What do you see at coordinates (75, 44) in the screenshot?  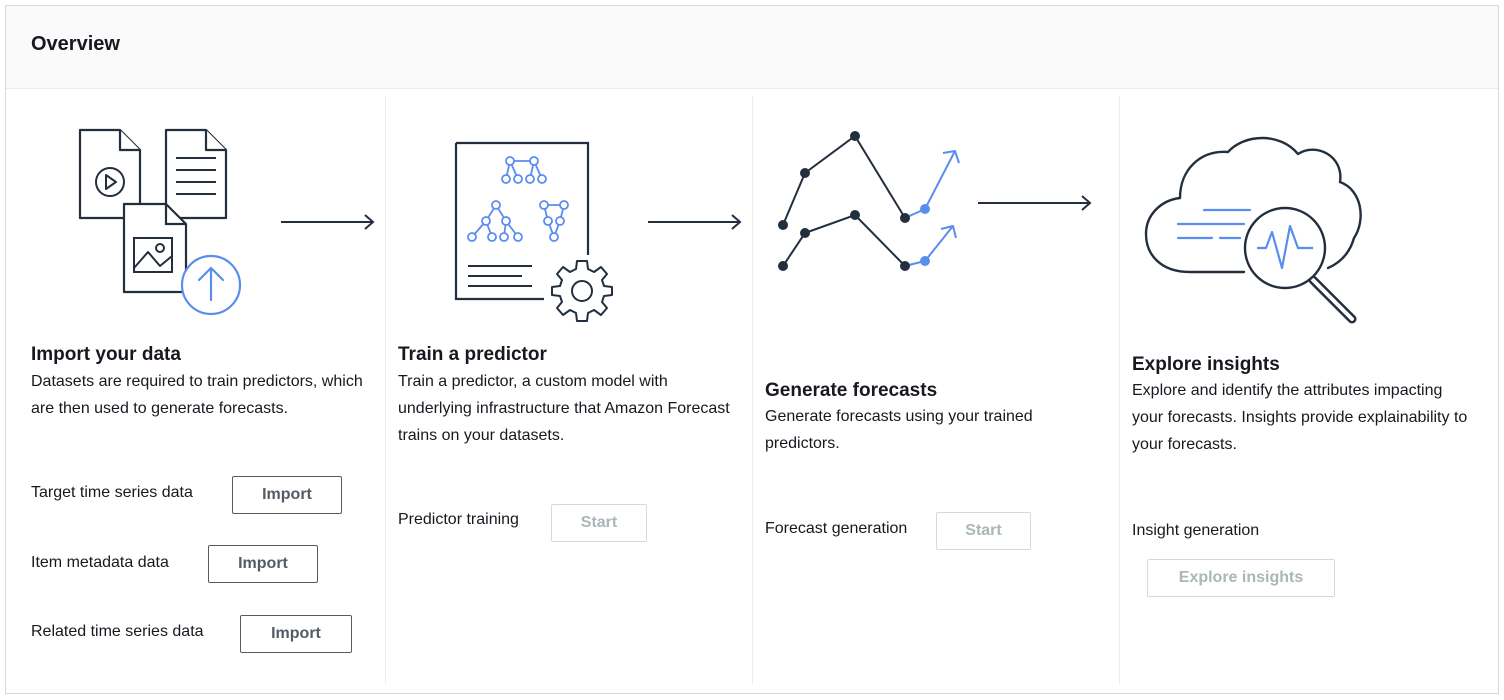 I see `page-title: Overview` at bounding box center [75, 44].